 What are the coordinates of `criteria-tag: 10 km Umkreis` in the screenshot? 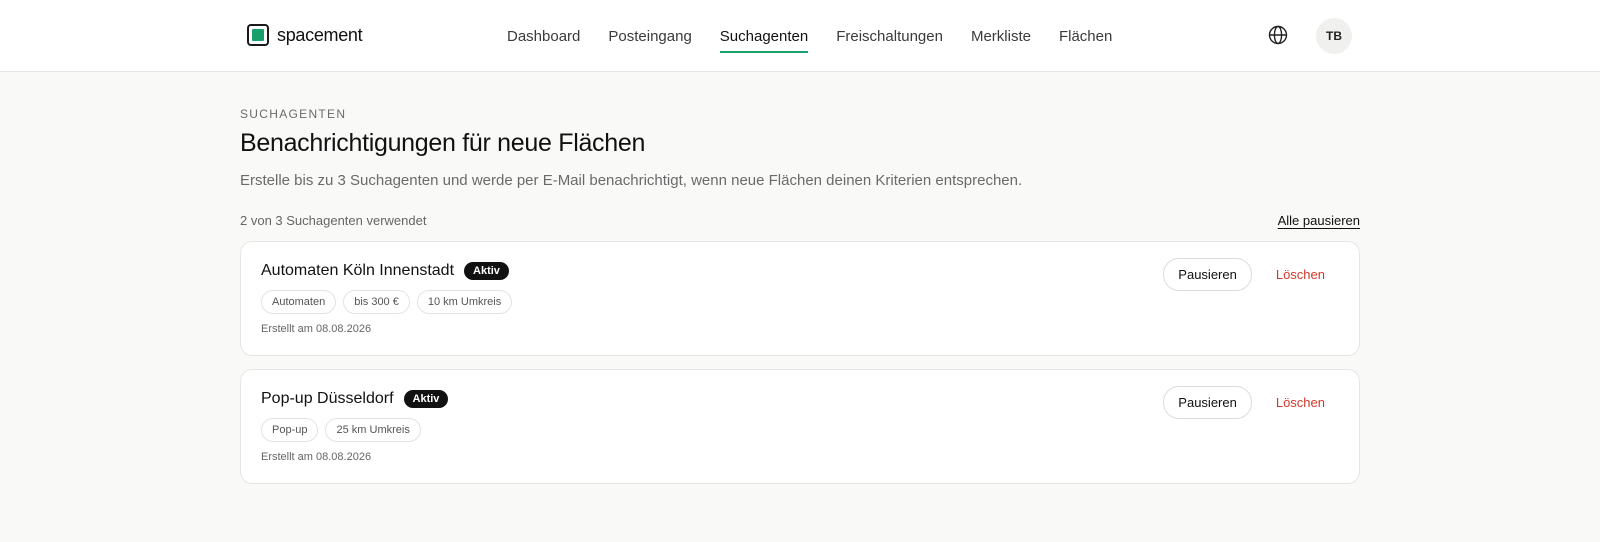 It's located at (464, 302).